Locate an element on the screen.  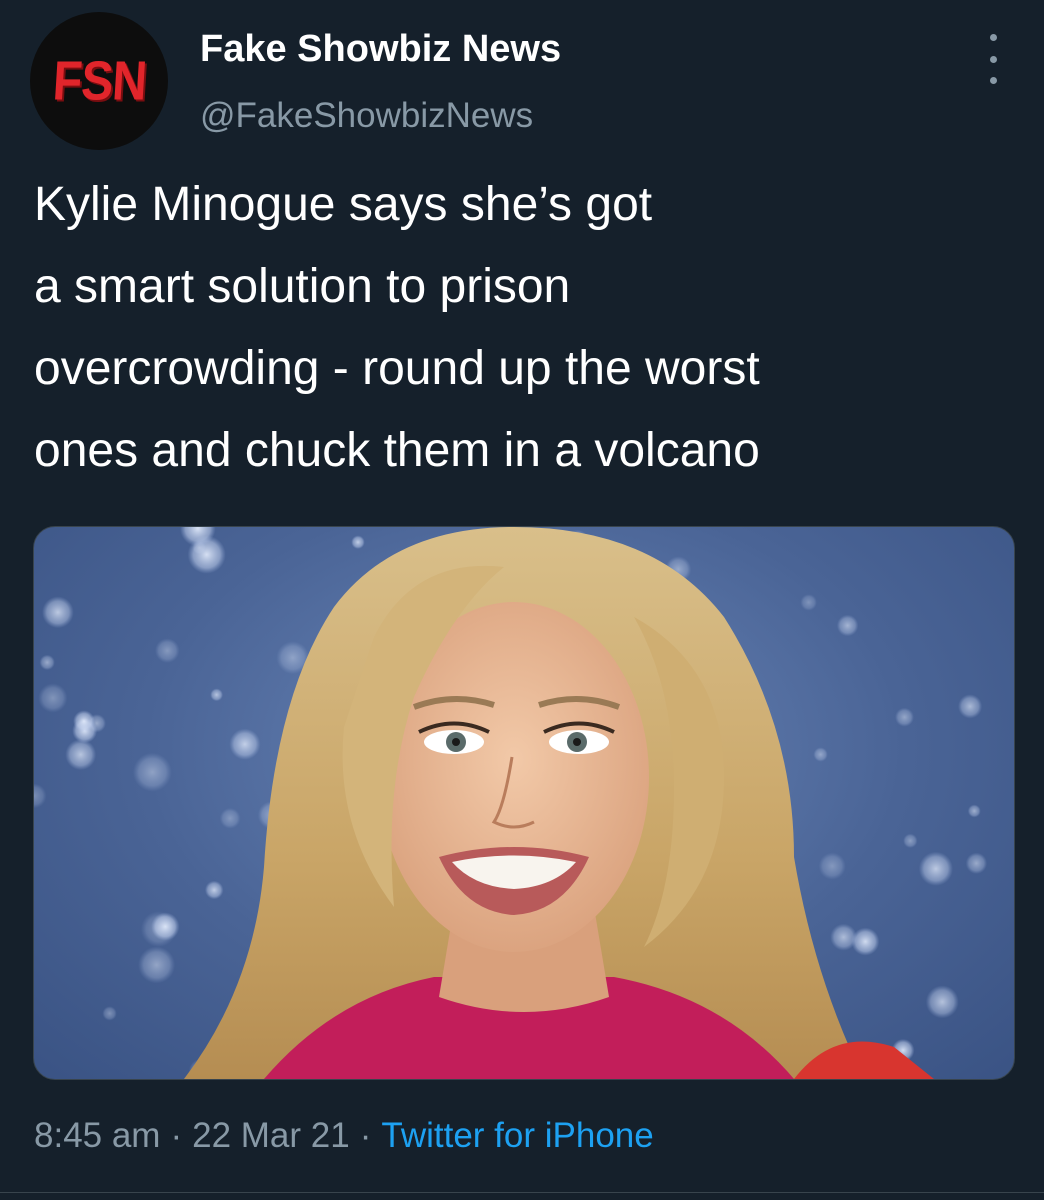
tweet-metadata: 8:45 am · 22 Mar 21 · Twitter for iPhone is located at coordinates (344, 1136).